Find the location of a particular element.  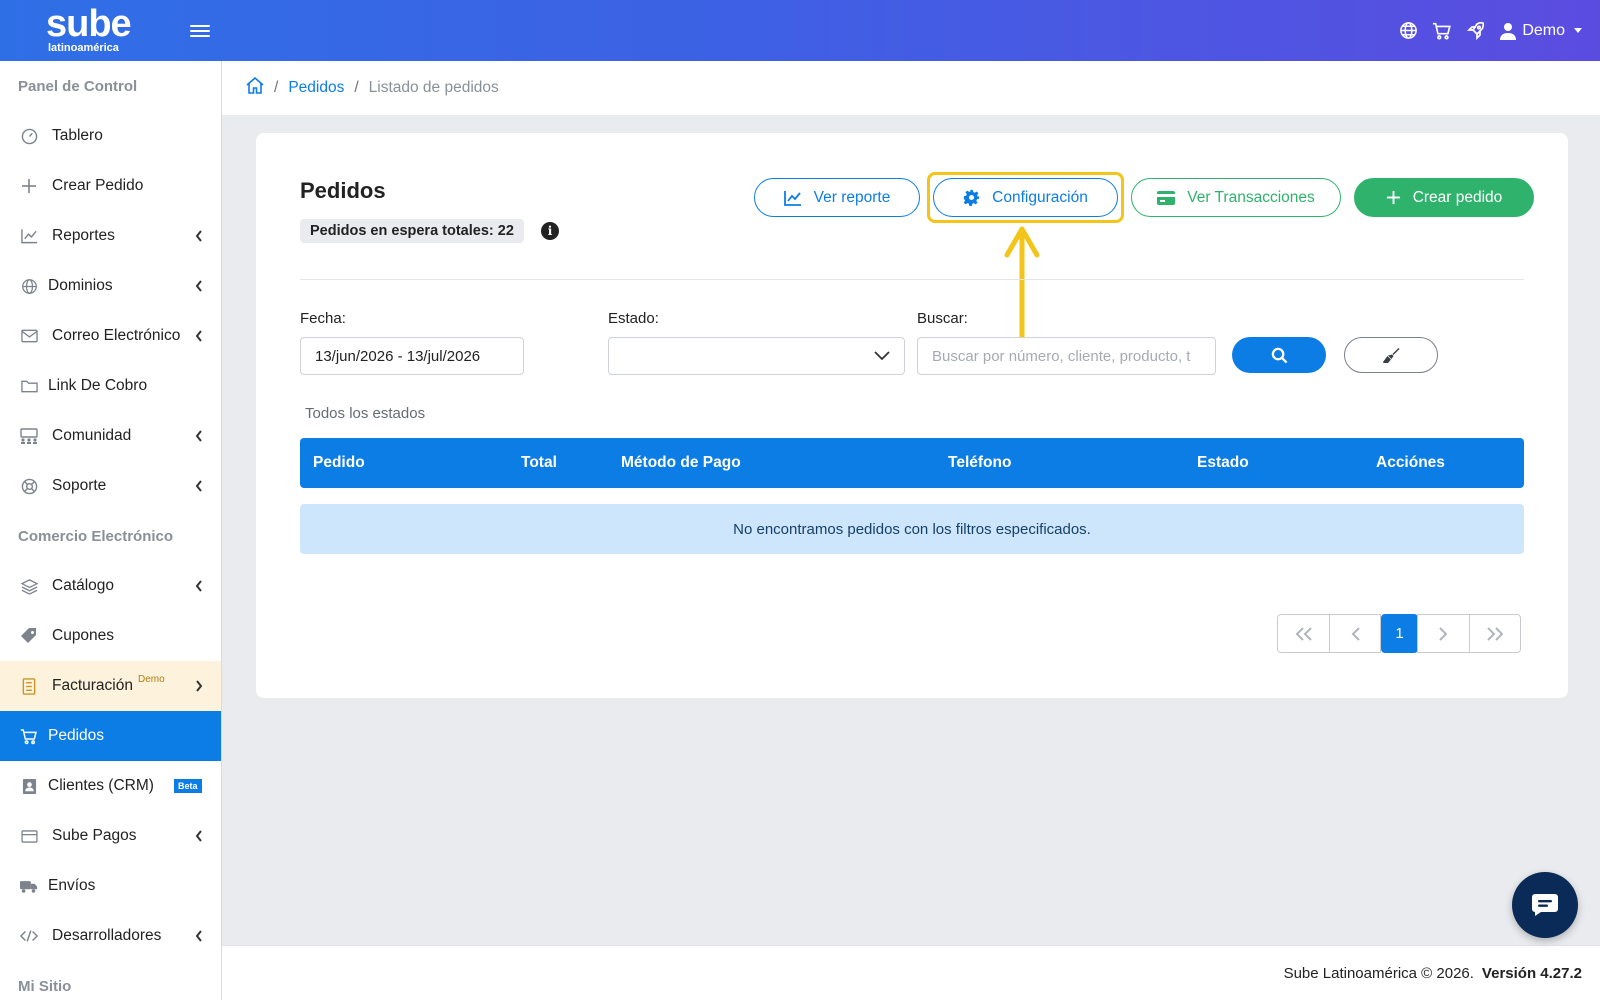

sidebar-item-crear-pedido: Crear Pedido is located at coordinates (110, 186).